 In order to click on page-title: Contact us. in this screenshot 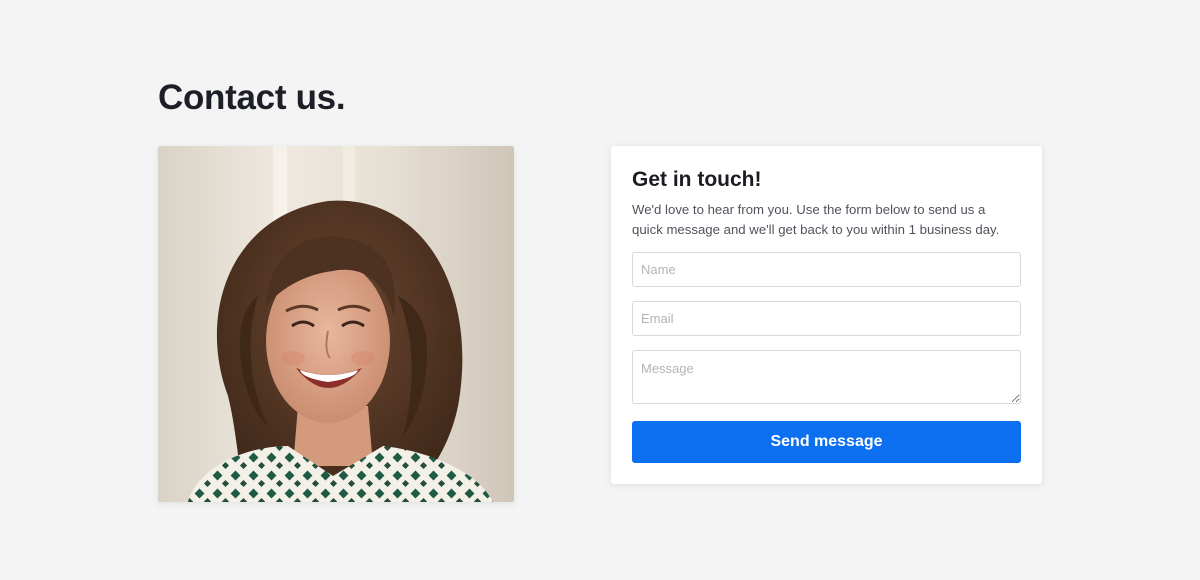, I will do `click(252, 97)`.